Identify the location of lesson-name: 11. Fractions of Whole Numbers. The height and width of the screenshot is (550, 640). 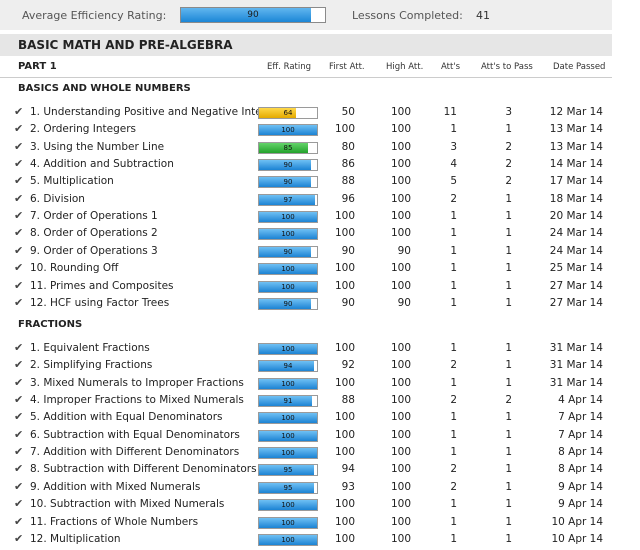
(114, 522).